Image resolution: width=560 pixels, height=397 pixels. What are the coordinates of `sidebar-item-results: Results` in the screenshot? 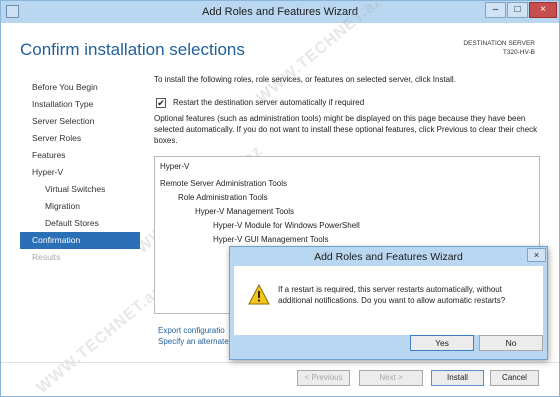 It's located at (46, 257).